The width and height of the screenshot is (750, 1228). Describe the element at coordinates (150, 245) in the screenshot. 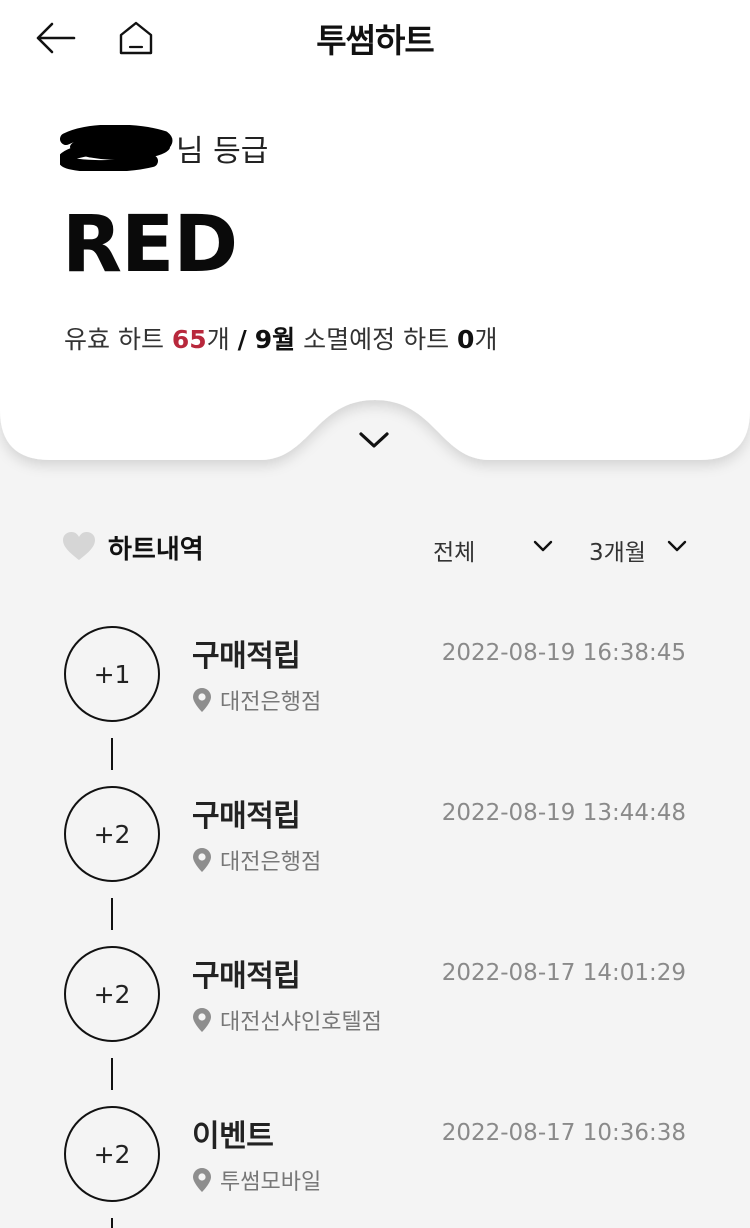

I see `grade-value: RED` at that location.